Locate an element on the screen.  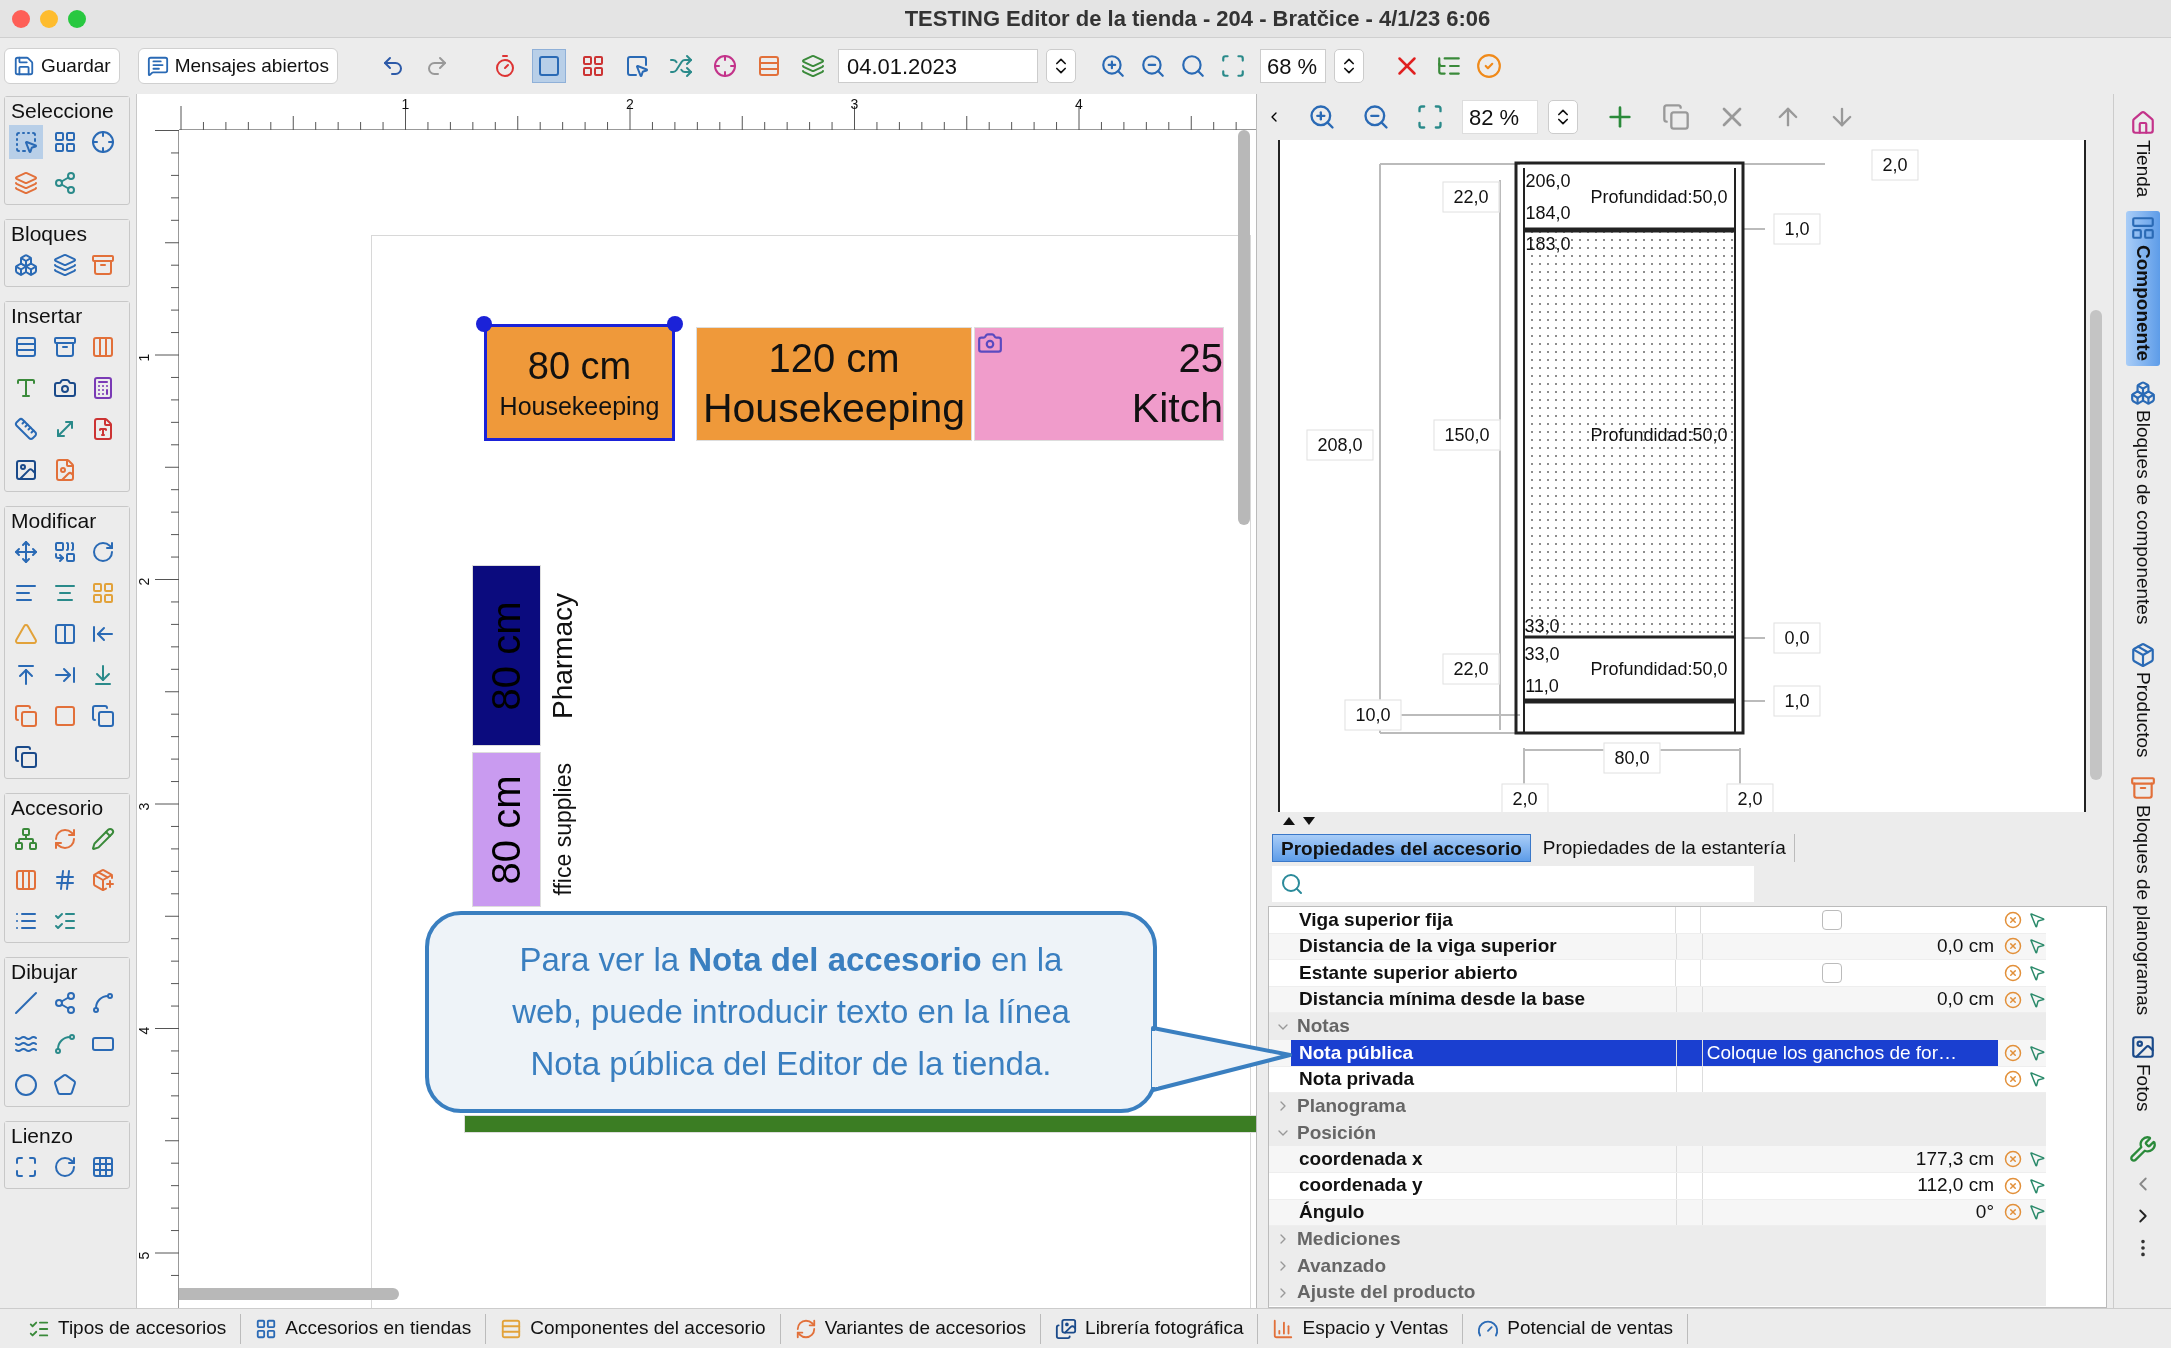
category-row: Posición is located at coordinates (1657, 1133).